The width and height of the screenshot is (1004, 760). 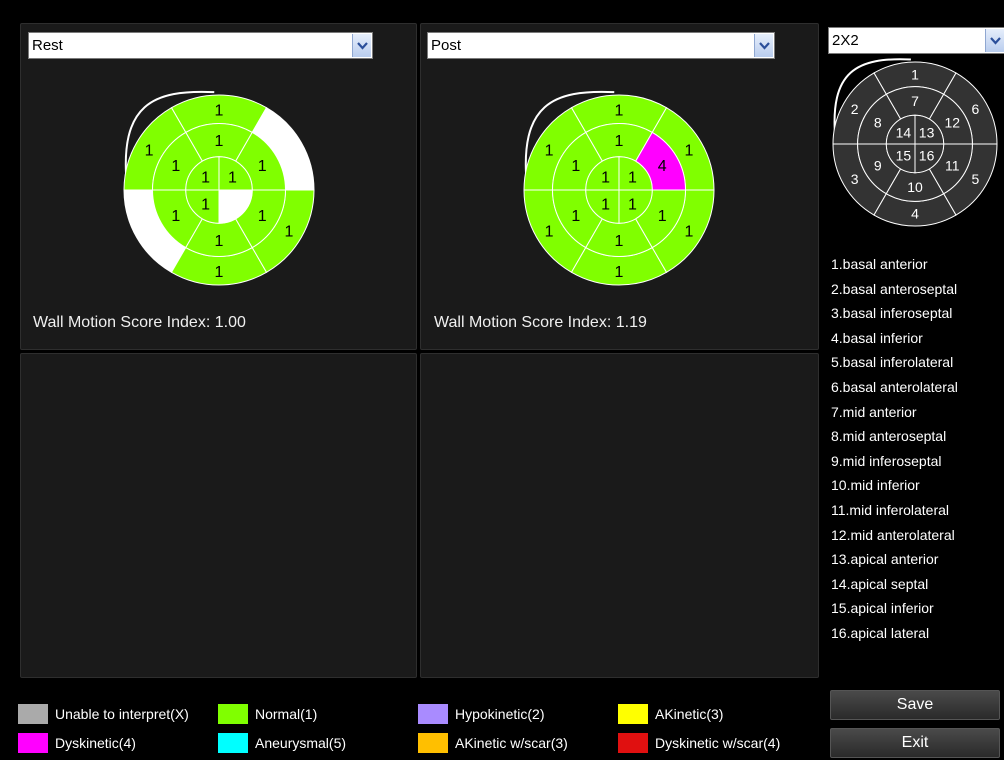 I want to click on rest-wmsi-value: 1.00, so click(x=230, y=322).